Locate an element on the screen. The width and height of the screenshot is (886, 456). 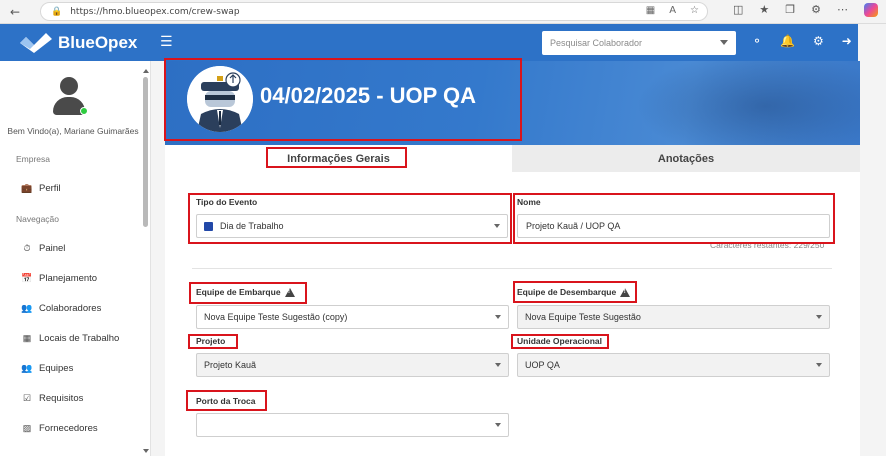
sidebar-item-label: Painel is located at coordinates (52, 248).